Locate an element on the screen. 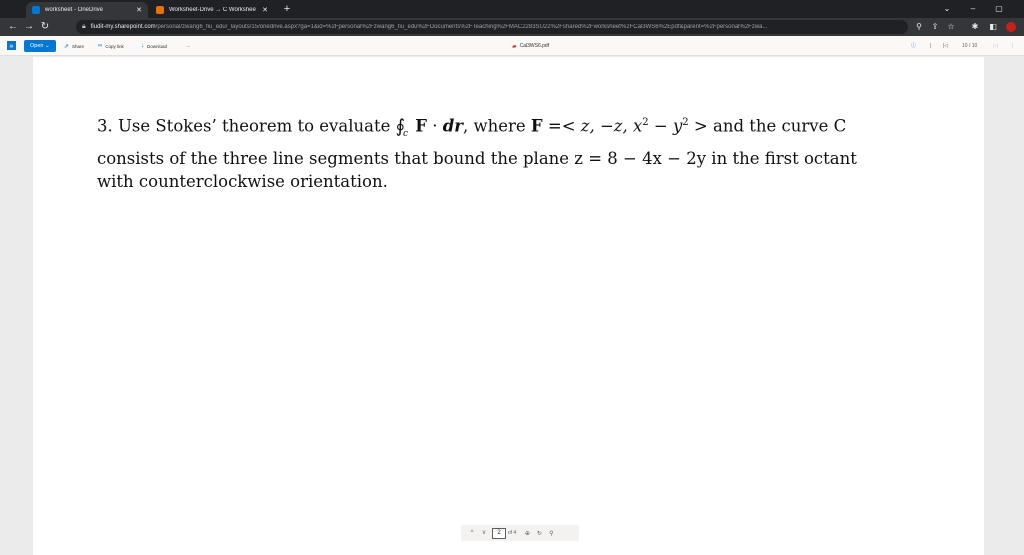 Image resolution: width=1024 pixels, height=555 pixels. more-options-button: ··· is located at coordinates (188, 46).